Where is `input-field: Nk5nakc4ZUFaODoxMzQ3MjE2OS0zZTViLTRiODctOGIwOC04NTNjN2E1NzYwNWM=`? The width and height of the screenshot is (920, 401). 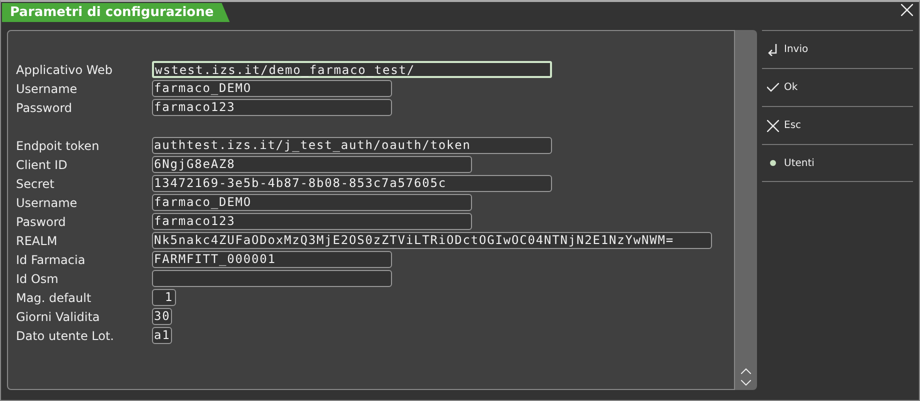 input-field: Nk5nakc4ZUFaODoxMzQ3MjE2OS0zZTViLTRiODctOGIwOC04NTNjN2E1NzYwNWM= is located at coordinates (432, 240).